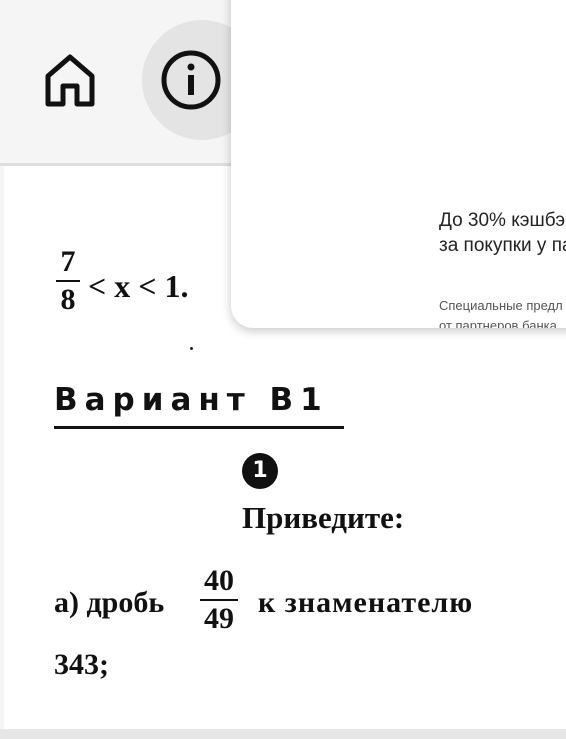  I want to click on fraction-numerator: 7, so click(68, 261).